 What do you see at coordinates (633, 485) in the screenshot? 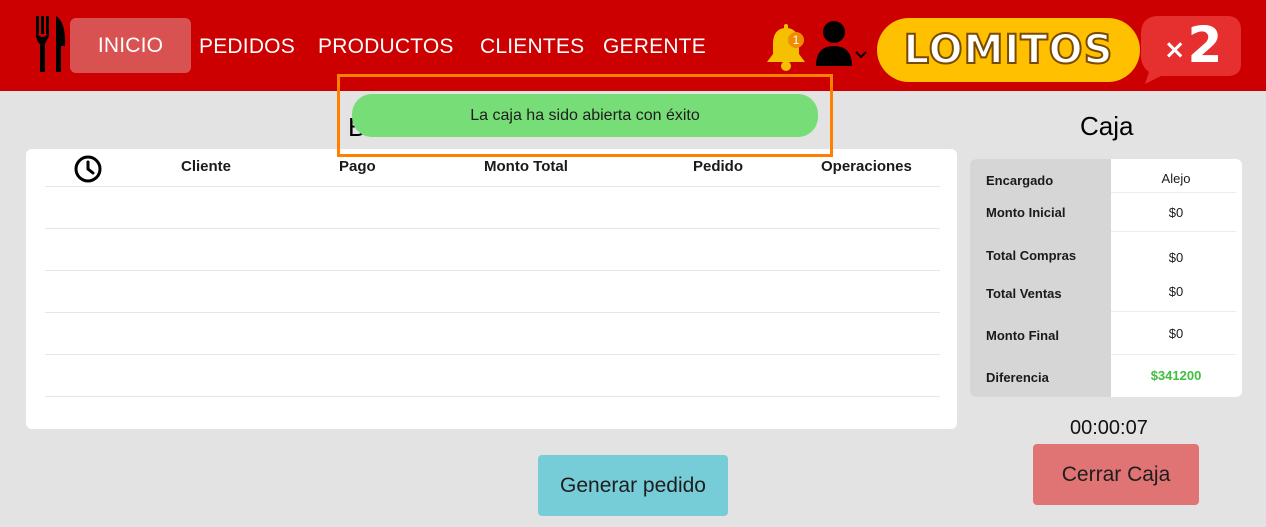
I see `generate-order-button: Generar pedido` at bounding box center [633, 485].